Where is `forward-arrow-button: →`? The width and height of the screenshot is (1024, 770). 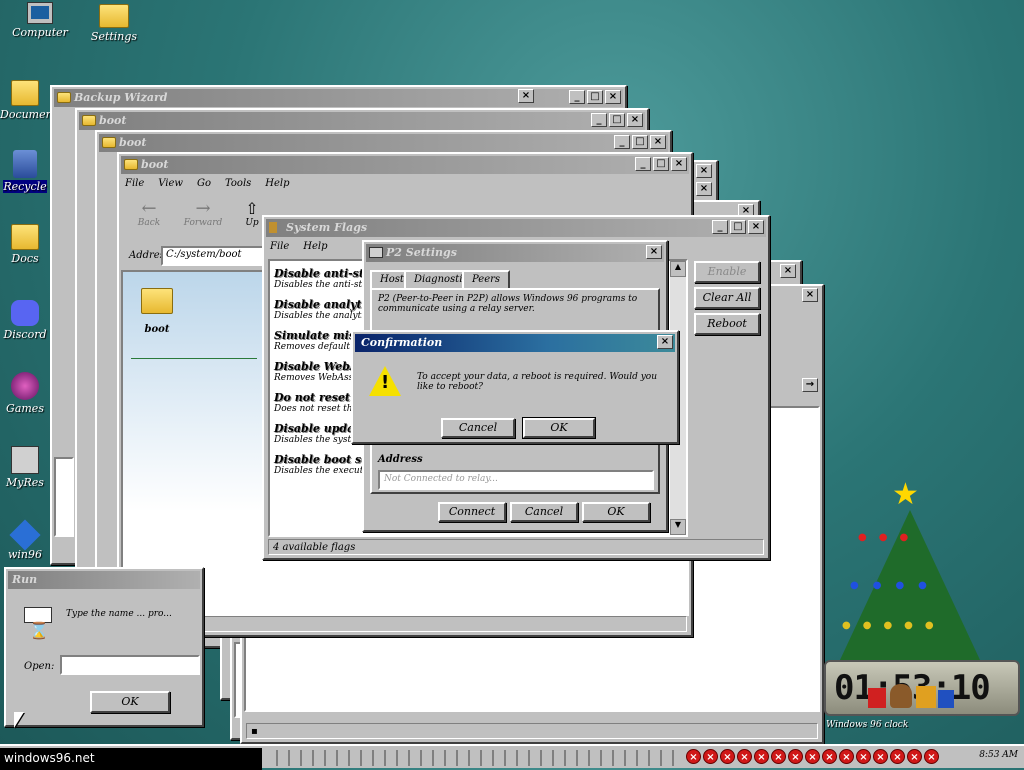
forward-arrow-button: → is located at coordinates (810, 385).